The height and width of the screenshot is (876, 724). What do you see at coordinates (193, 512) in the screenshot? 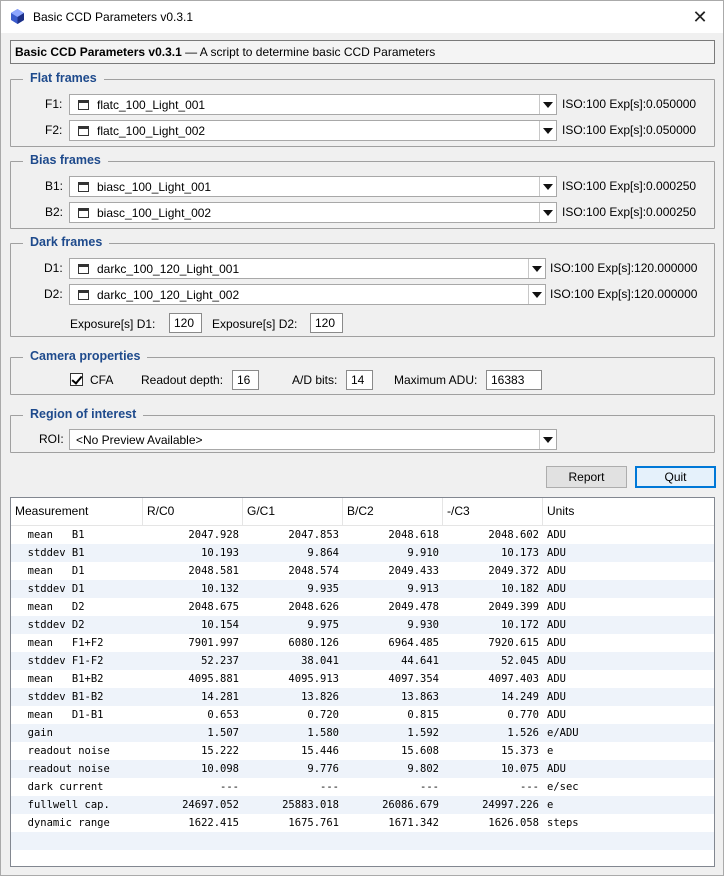
I see `column-header-r-c0: R/C0` at bounding box center [193, 512].